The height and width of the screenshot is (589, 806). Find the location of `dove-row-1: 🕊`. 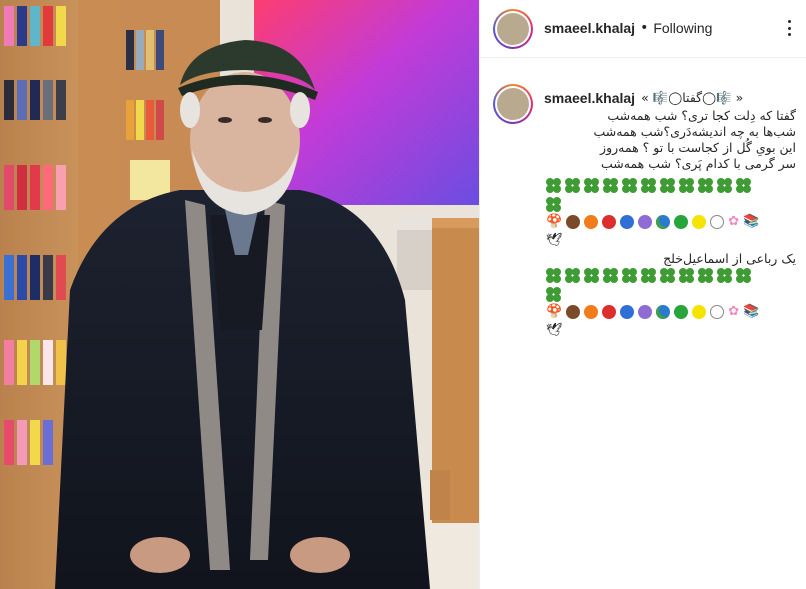

dove-row-1: 🕊 is located at coordinates (554, 241).